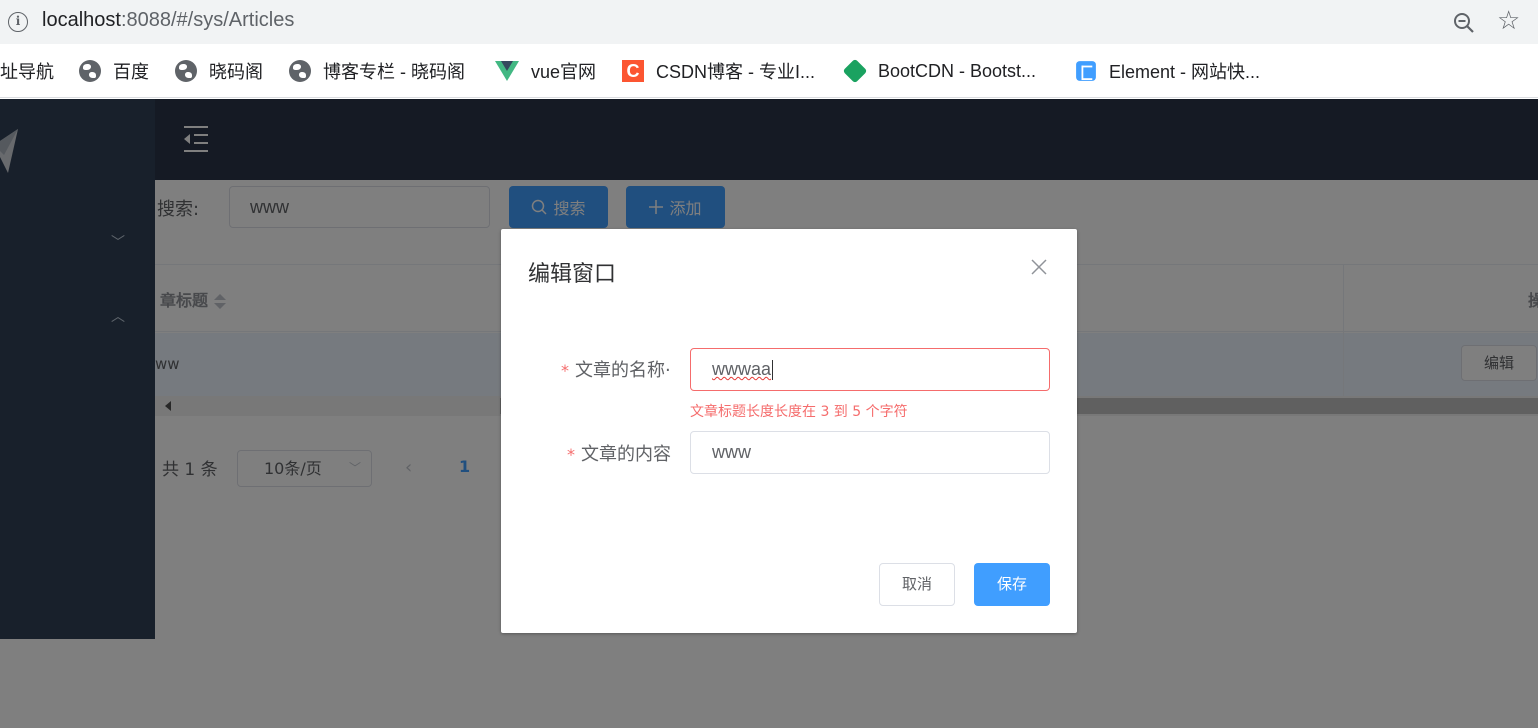 Image resolution: width=1538 pixels, height=728 pixels. I want to click on site-info-icon: i, so click(18, 22).